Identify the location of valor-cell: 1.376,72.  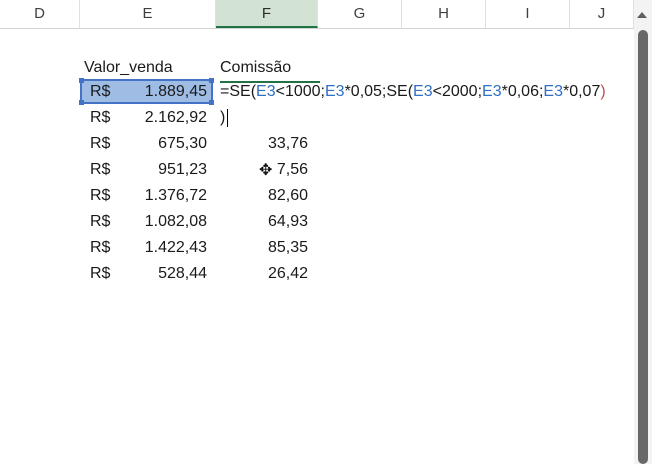
(158, 196).